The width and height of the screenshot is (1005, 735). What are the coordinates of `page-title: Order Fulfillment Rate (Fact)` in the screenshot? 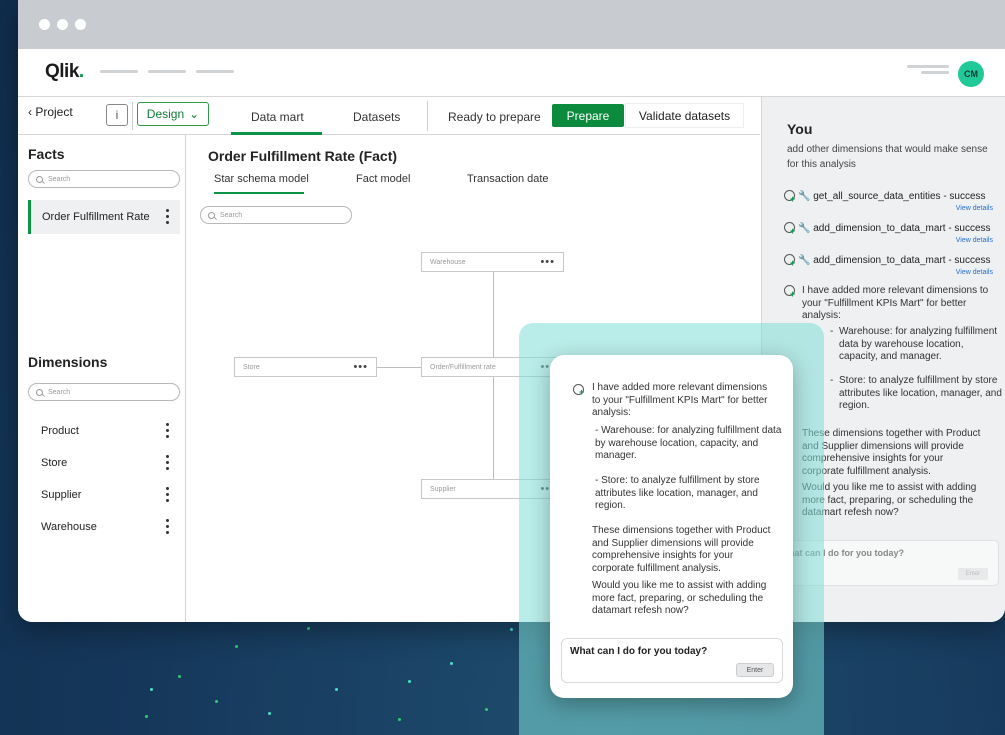 It's located at (303, 156).